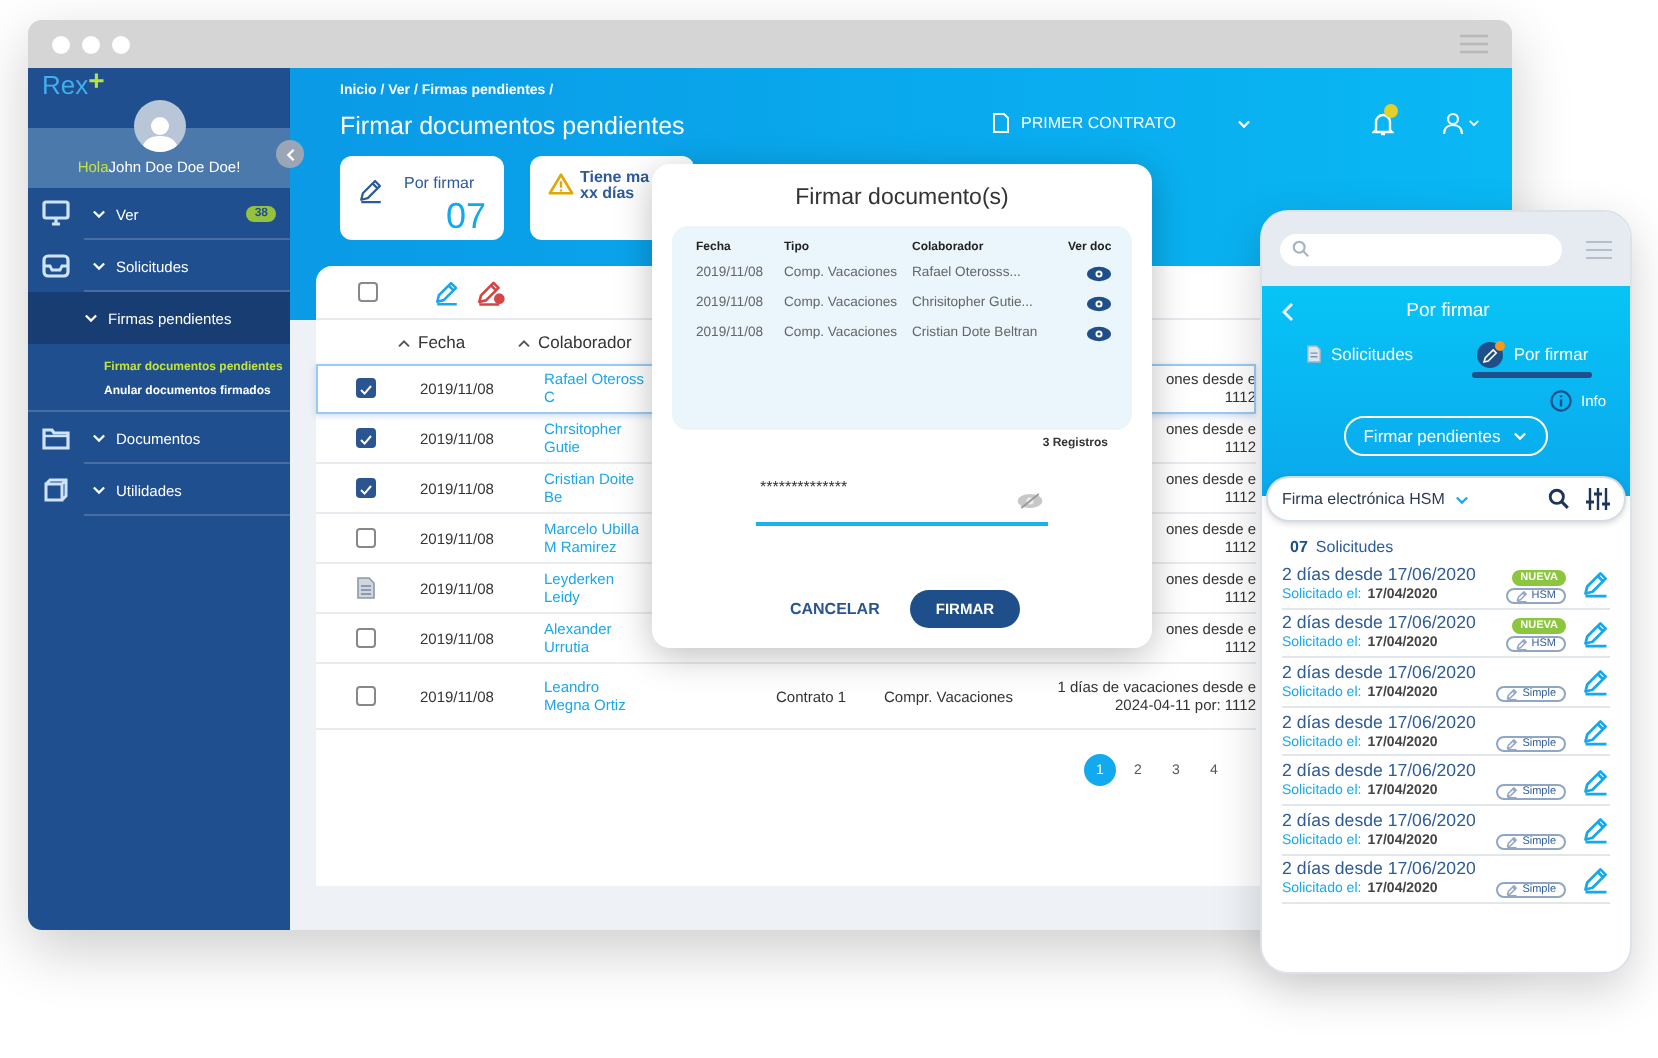 The width and height of the screenshot is (1658, 1058). Describe the element at coordinates (56, 266) in the screenshot. I see `inbox-icon` at that location.